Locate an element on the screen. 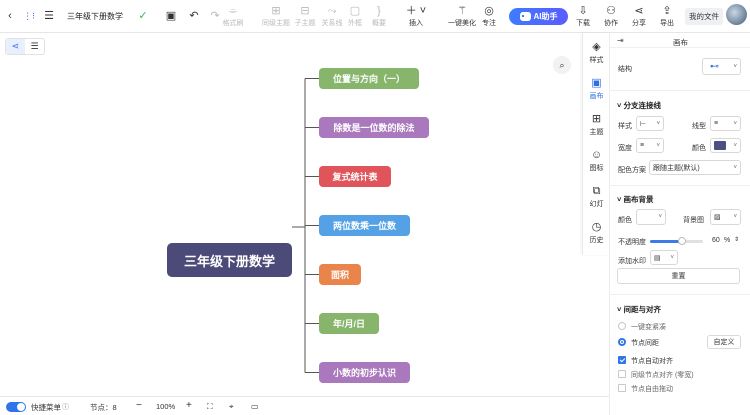 This screenshot has width=750, height=415. tab-history: ◷ 历史 is located at coordinates (596, 233).